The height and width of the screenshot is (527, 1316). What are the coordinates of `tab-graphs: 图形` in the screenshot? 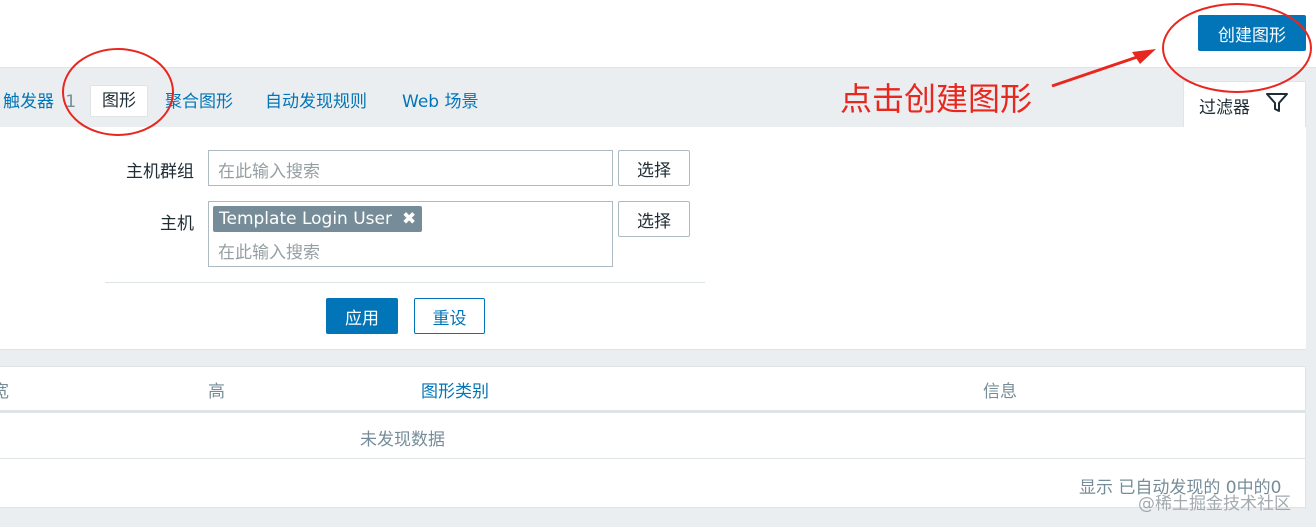 It's located at (119, 101).